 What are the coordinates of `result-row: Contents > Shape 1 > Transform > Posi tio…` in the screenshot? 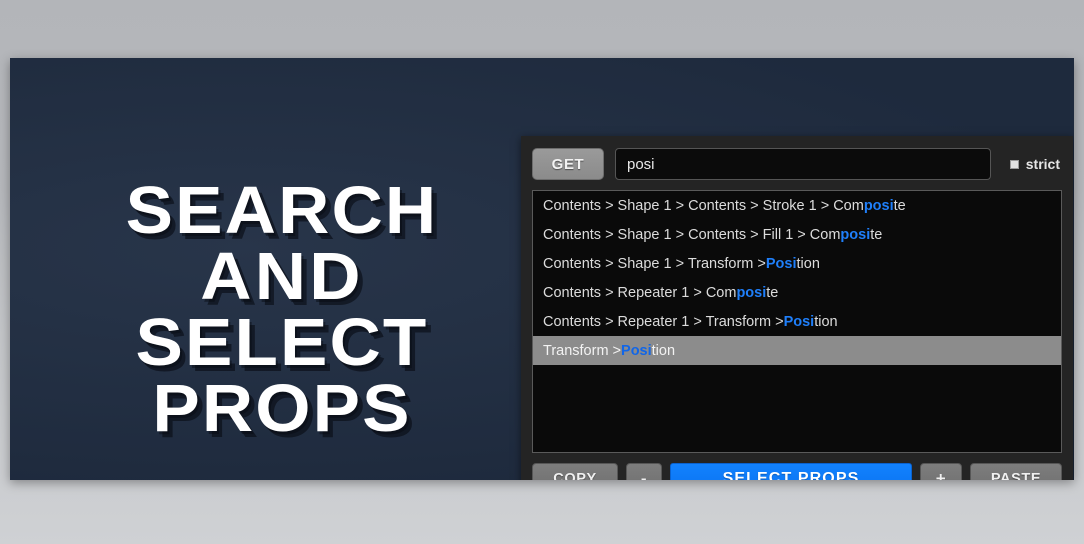 It's located at (797, 263).